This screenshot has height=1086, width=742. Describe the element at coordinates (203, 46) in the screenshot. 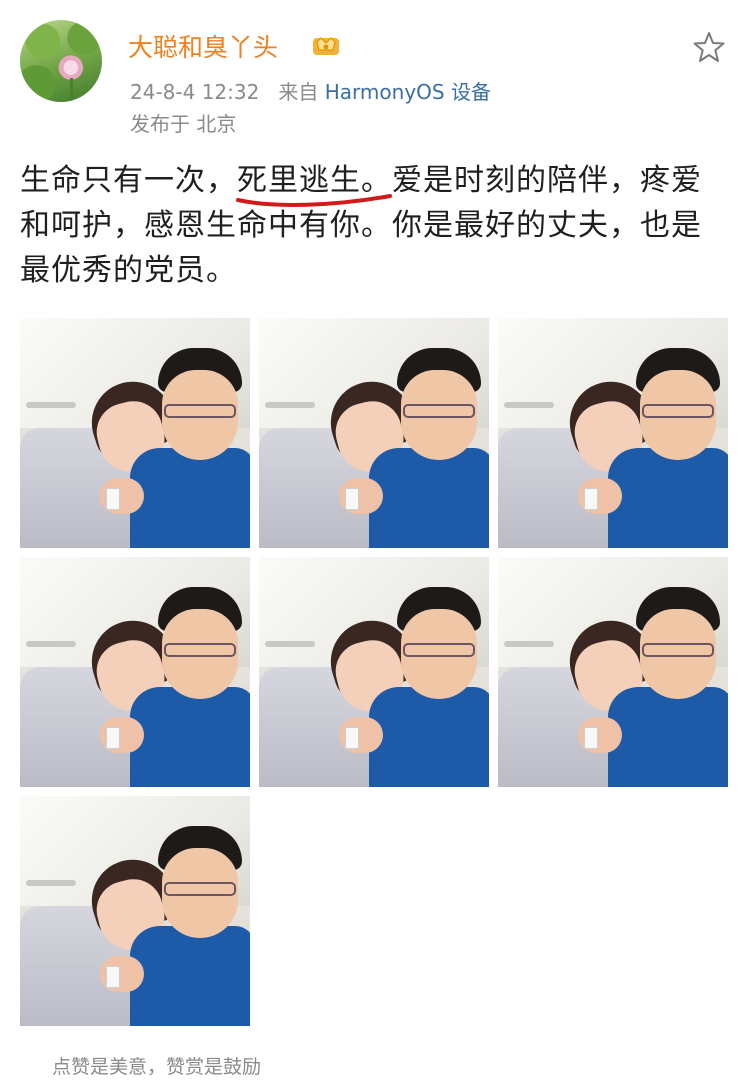

I see `author-name: 大聪和臭丫头` at that location.